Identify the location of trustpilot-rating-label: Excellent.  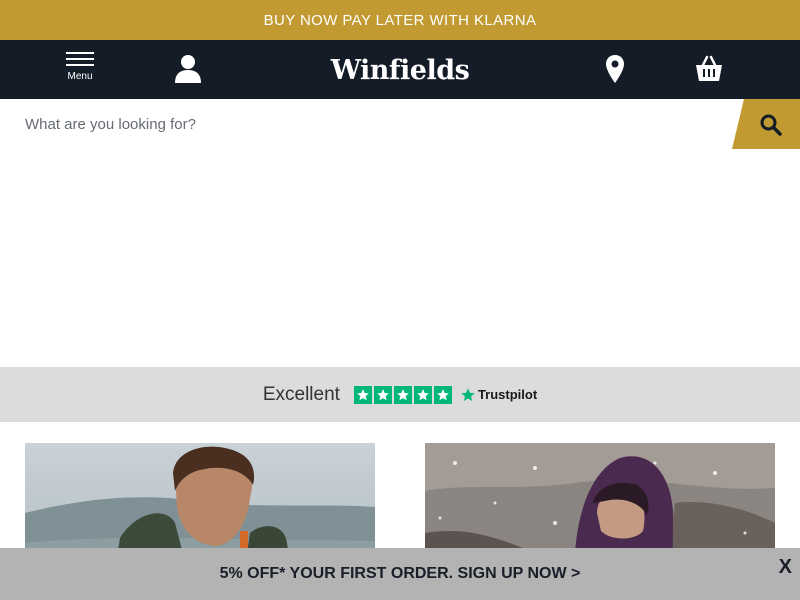
(301, 394).